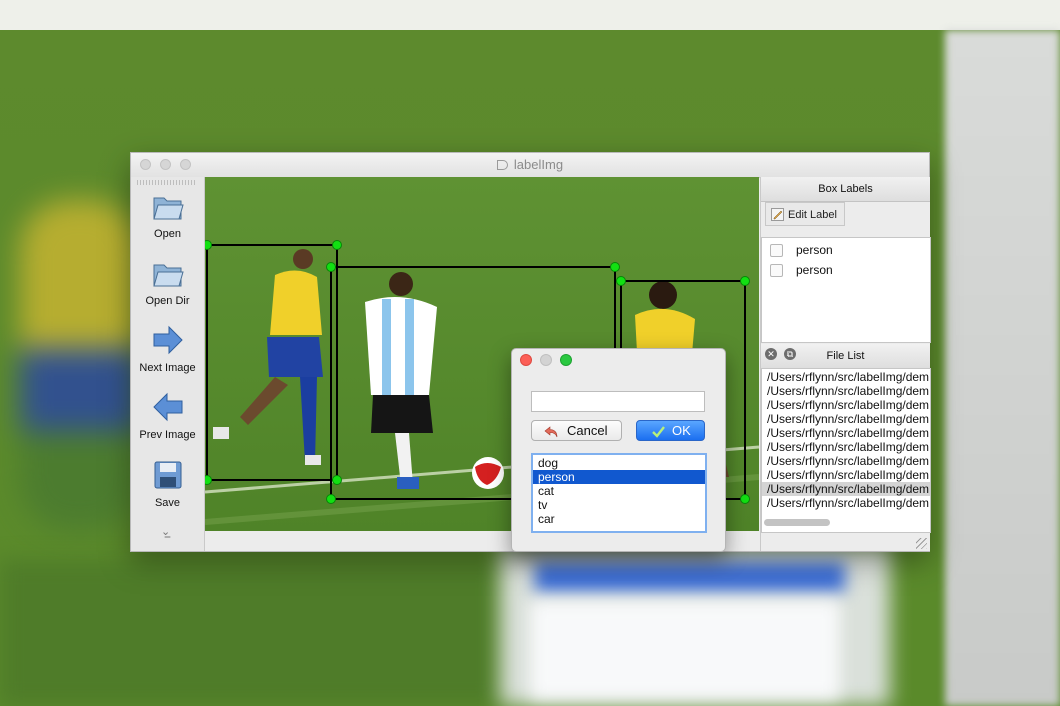 This screenshot has height=706, width=1060. I want to click on blurred-list, so click(685, 650).